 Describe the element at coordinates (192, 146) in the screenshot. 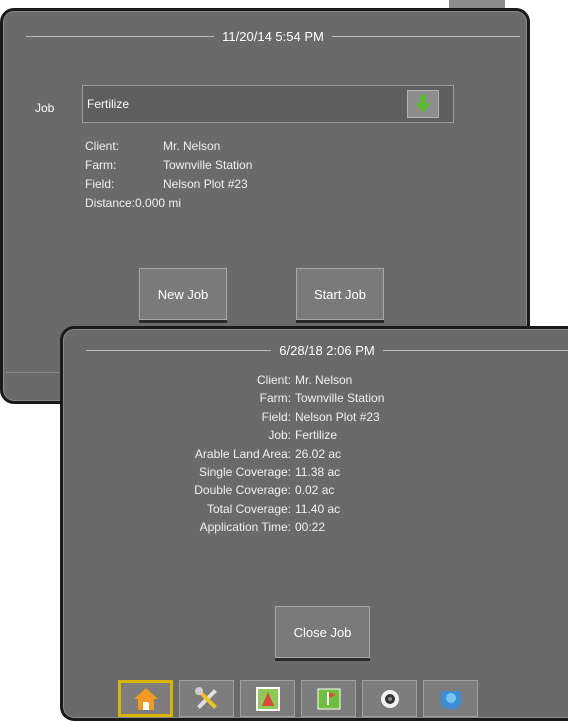

I see `detail-value: Mr. Nelson` at that location.